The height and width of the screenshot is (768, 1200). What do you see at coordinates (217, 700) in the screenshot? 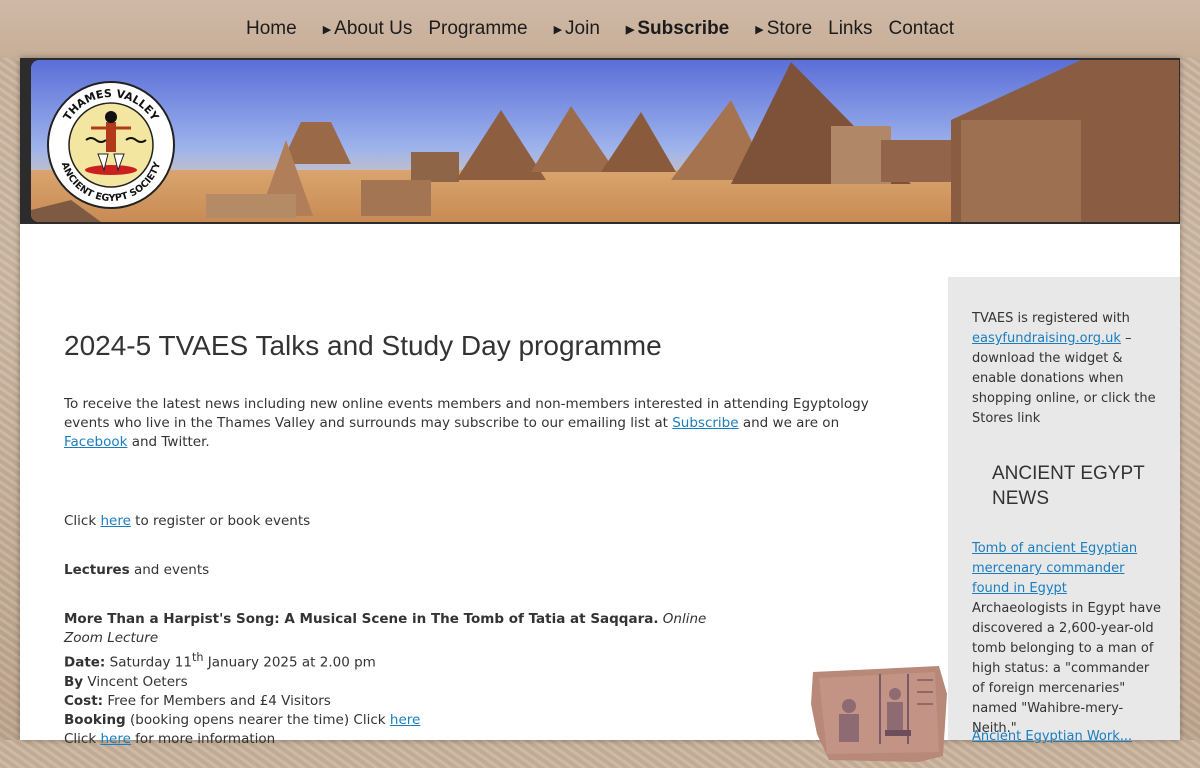
I see `cost-value: Free for Members and £4 Visitors` at bounding box center [217, 700].